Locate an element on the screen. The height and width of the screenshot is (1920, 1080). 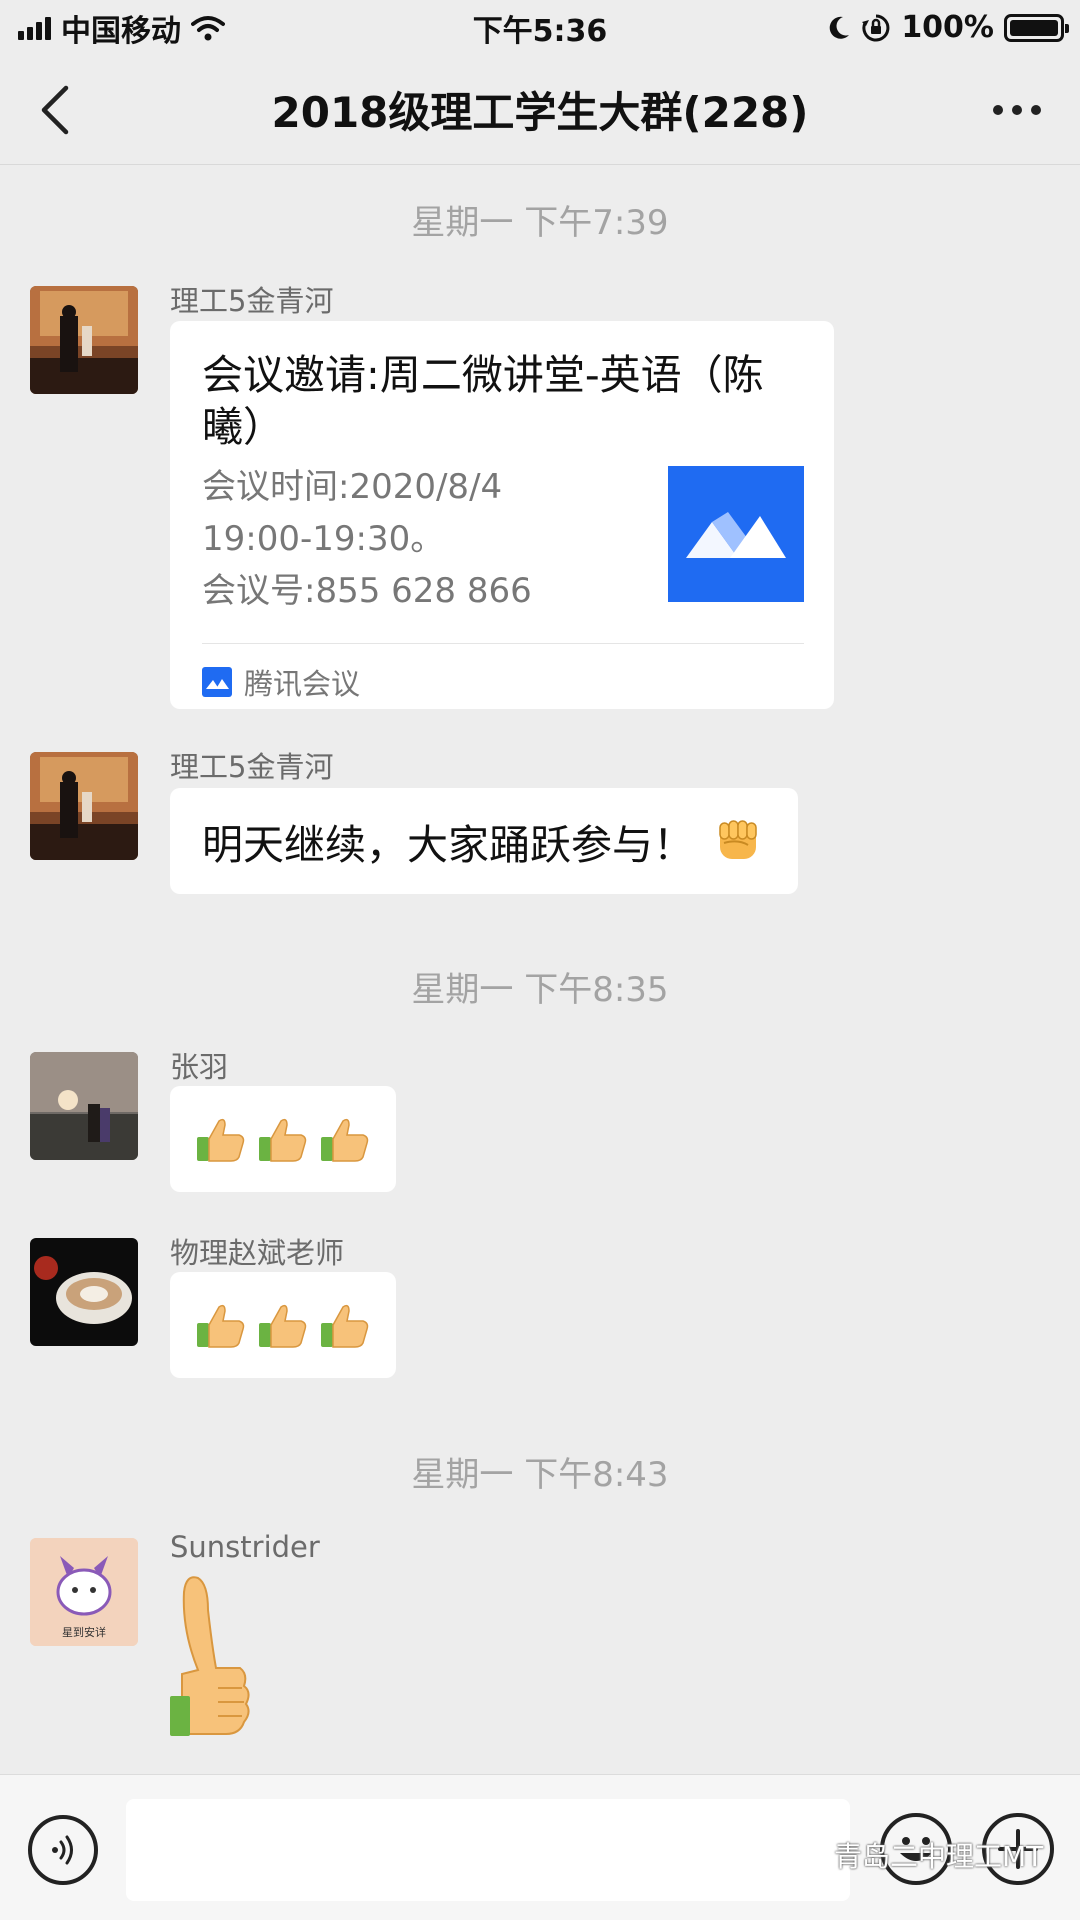
wifi-icon is located at coordinates (208, 27).